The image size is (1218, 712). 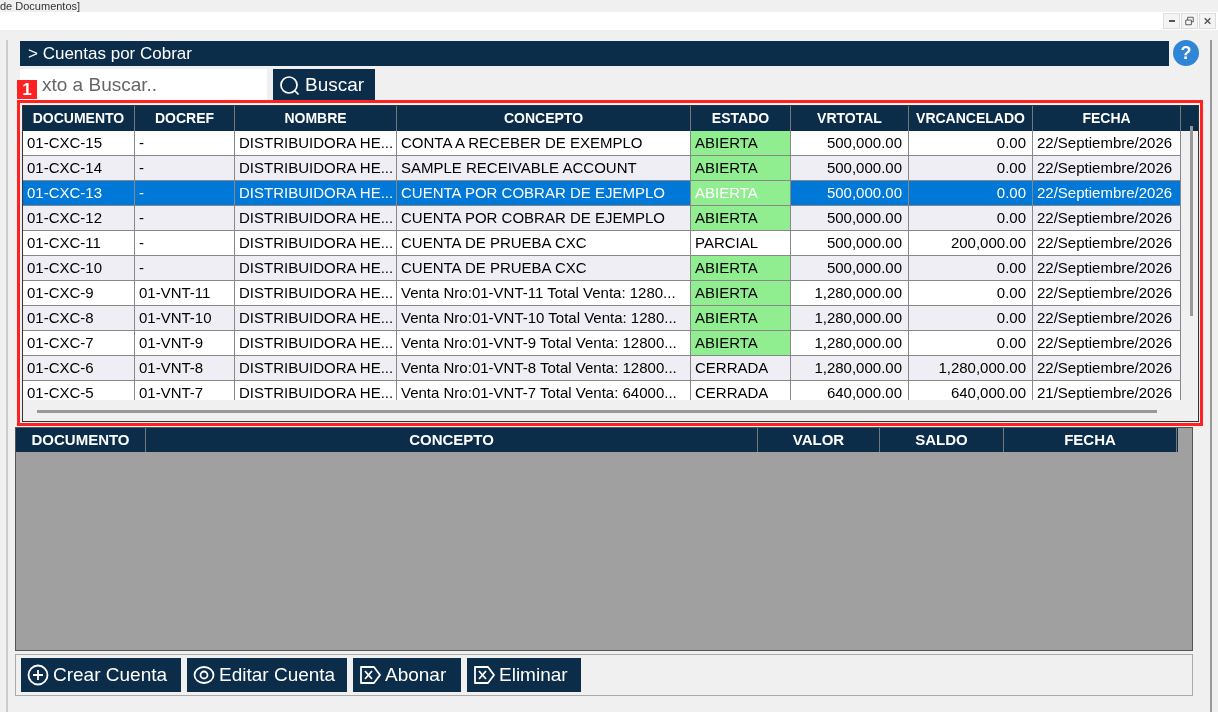 I want to click on table-cell: 01-CXC-5, so click(x=79, y=390).